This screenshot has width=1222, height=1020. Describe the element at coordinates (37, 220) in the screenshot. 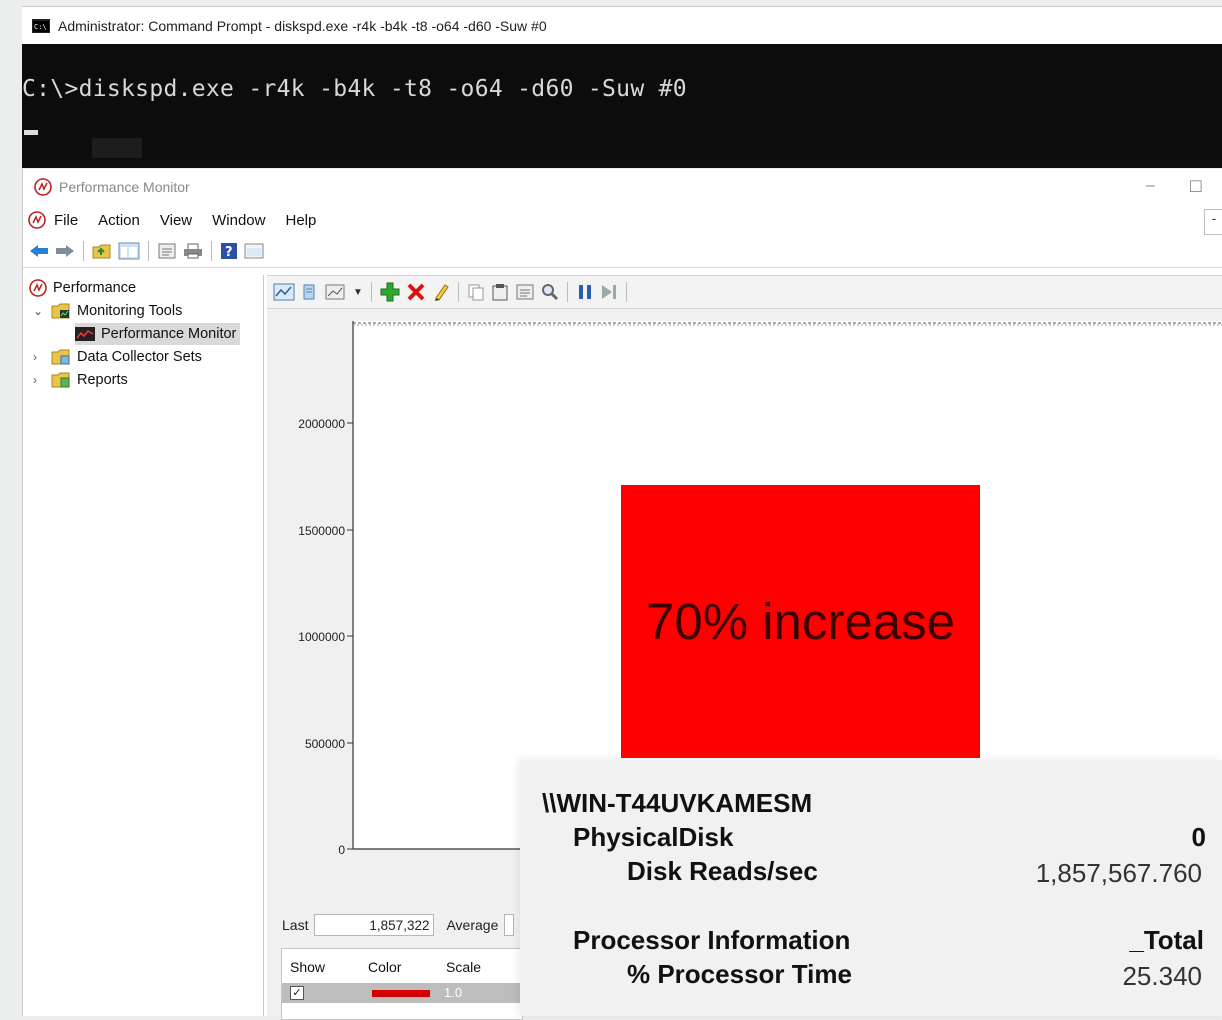

I see `perfmon-menu-icon` at that location.